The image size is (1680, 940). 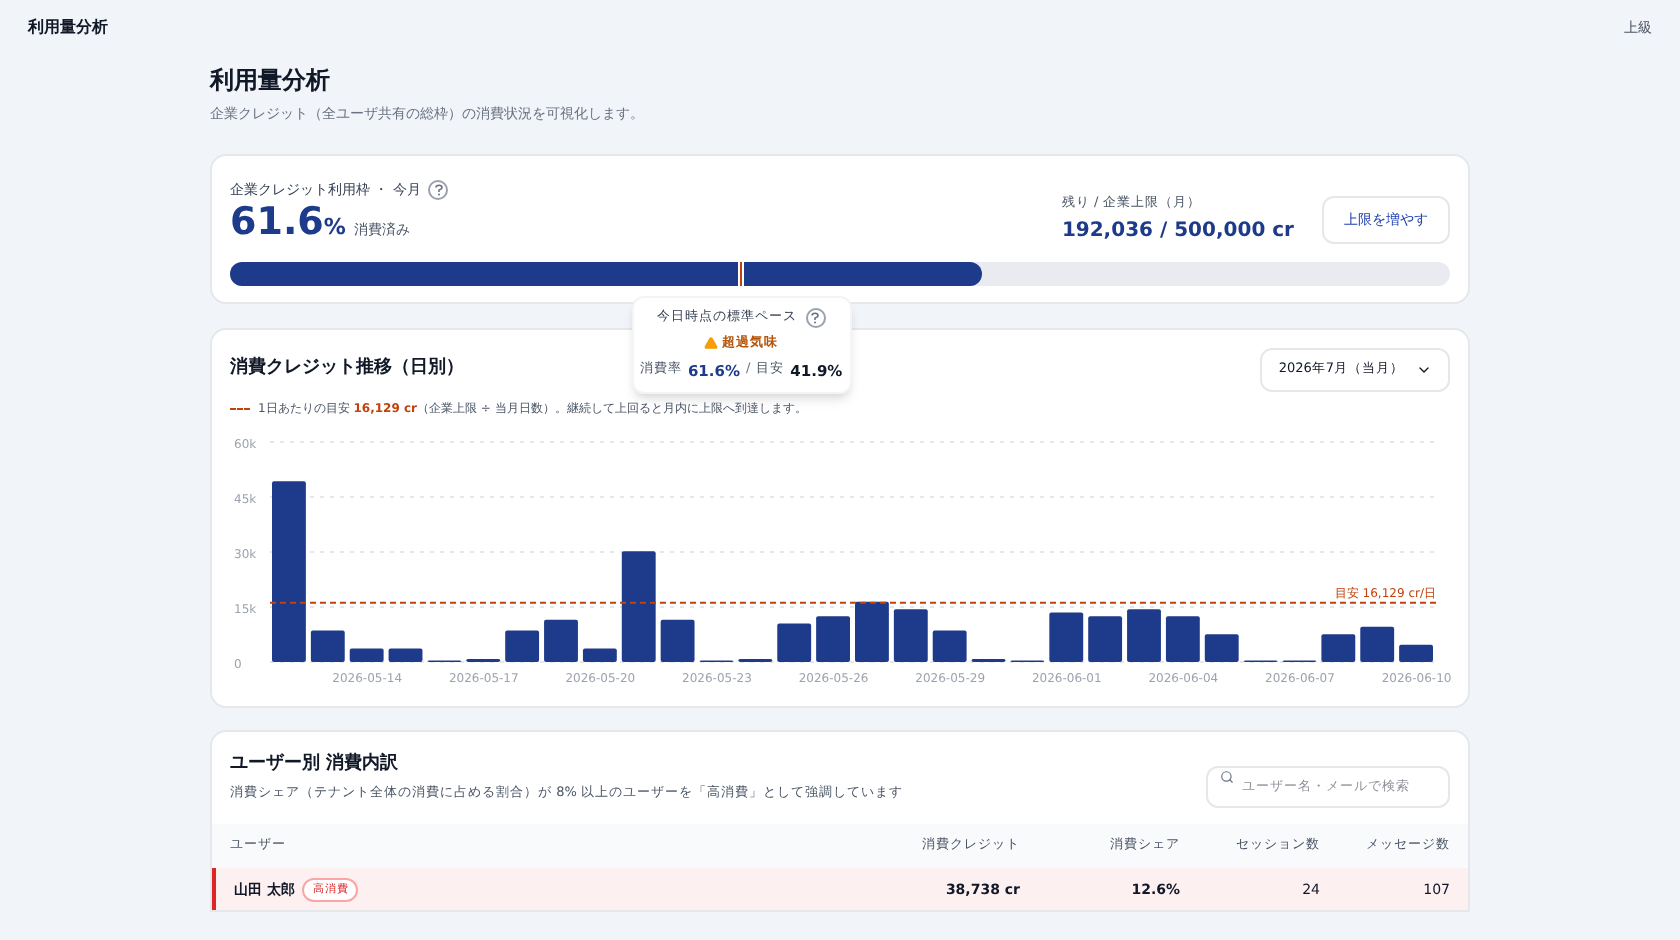 I want to click on legend-dash-icon, so click(x=240, y=408).